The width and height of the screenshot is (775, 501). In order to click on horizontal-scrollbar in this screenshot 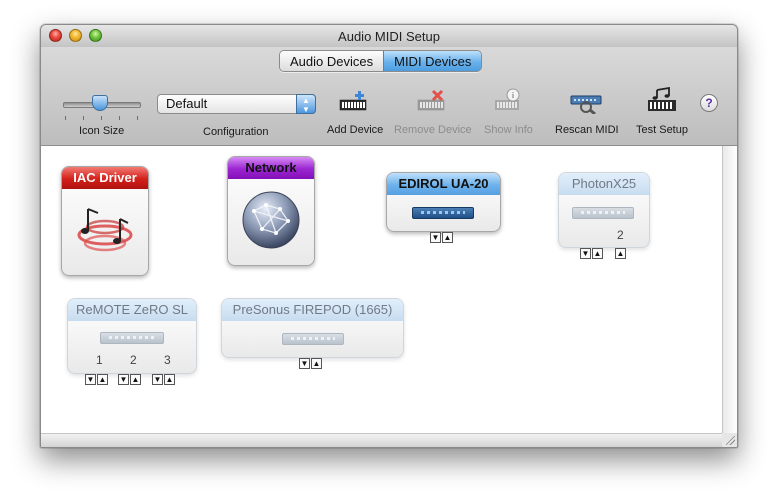, I will do `click(381, 440)`.